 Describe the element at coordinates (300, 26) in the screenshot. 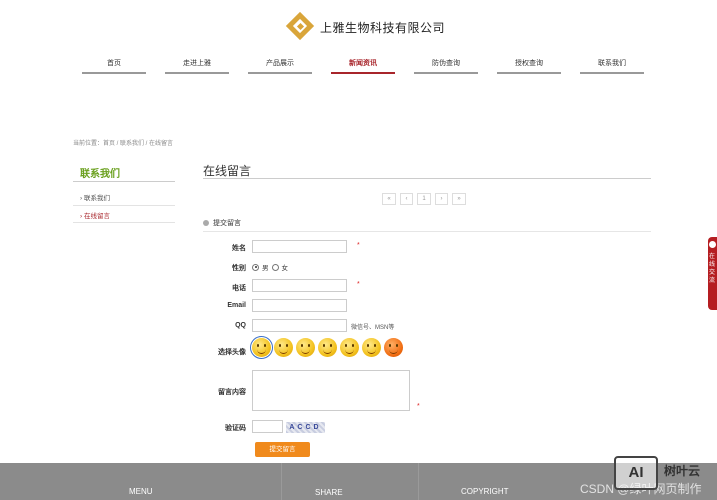

I see `company-logo-icon` at that location.